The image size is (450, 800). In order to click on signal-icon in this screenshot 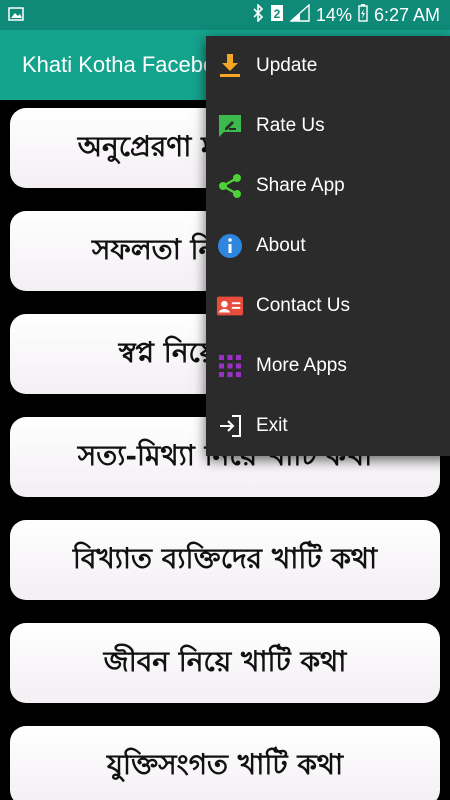, I will do `click(299, 15)`.